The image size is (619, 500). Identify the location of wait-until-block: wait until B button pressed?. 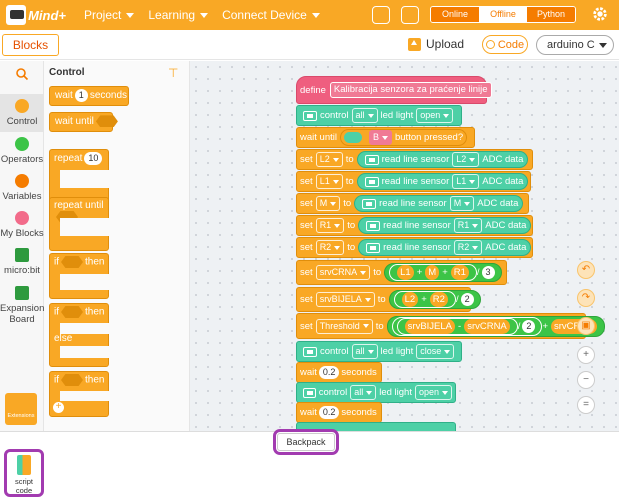
(385, 137).